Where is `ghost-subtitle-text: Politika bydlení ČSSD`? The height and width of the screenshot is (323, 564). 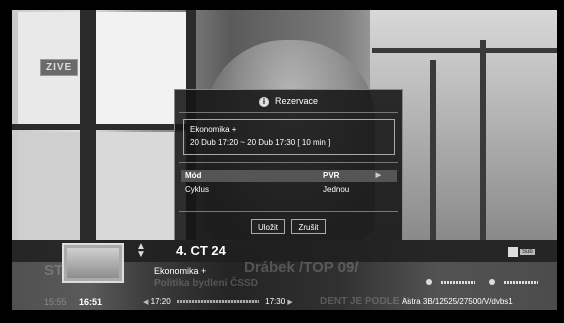 ghost-subtitle-text: Politika bydlení ČSSD is located at coordinates (206, 283).